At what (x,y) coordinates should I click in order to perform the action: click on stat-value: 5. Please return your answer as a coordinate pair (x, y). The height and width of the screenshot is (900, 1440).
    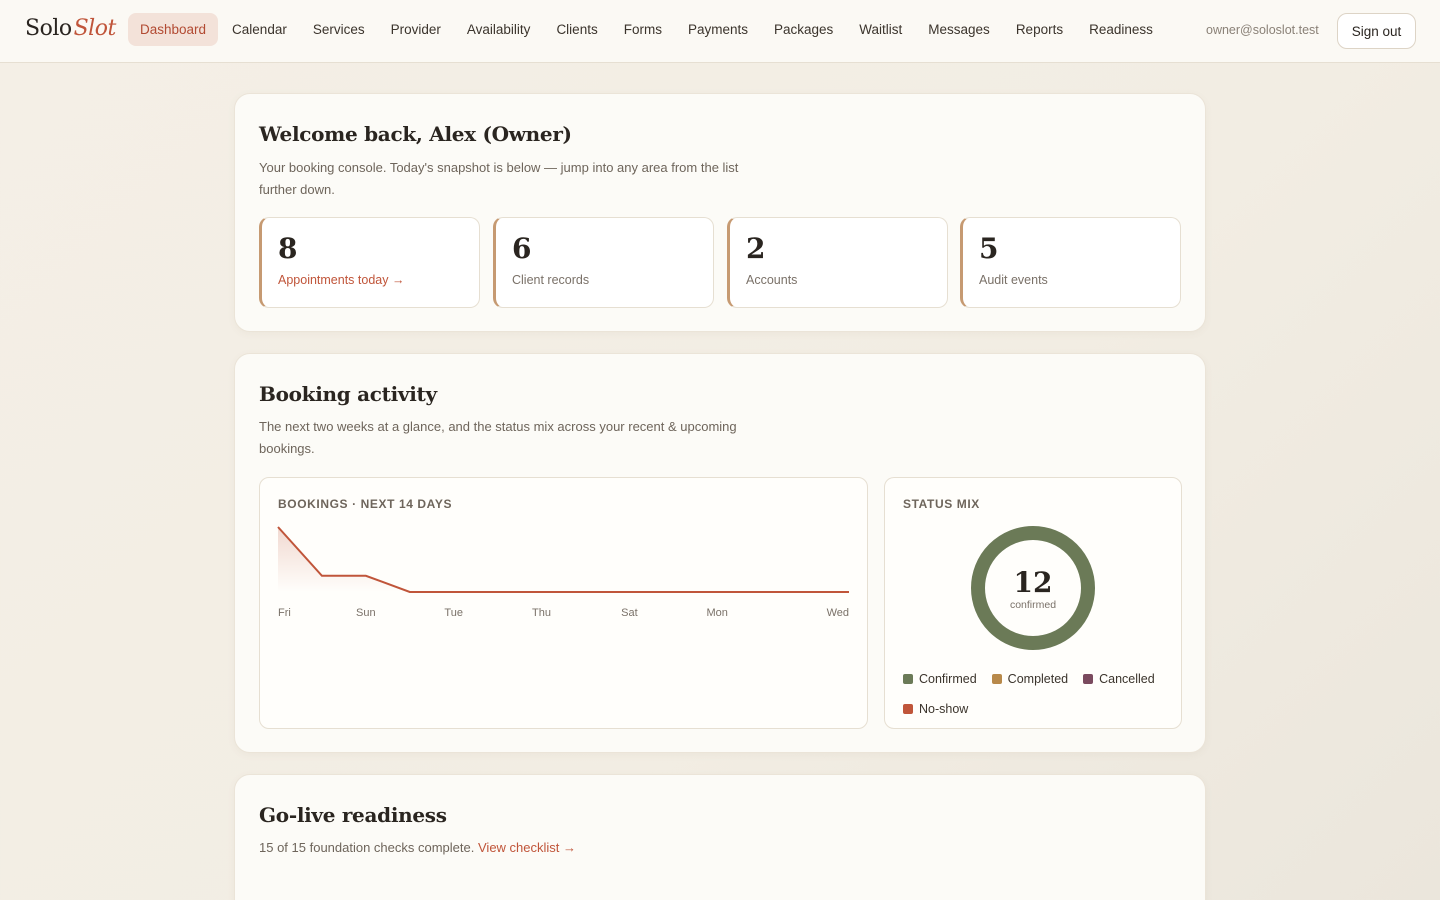
    Looking at the image, I should click on (989, 248).